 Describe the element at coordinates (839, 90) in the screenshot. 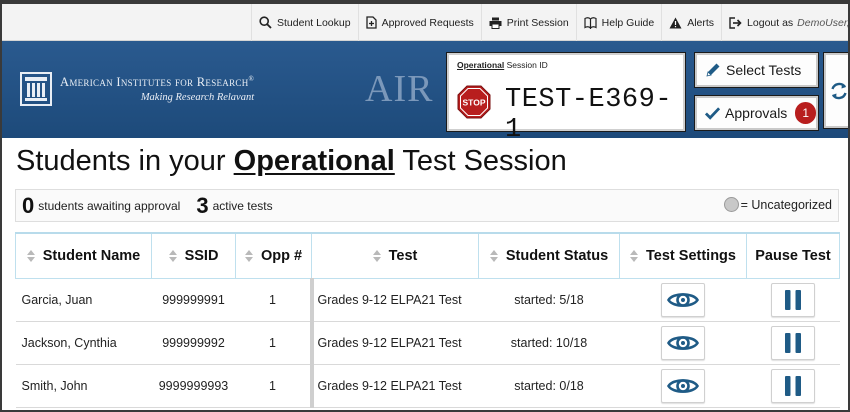

I see `refresh-icon` at that location.